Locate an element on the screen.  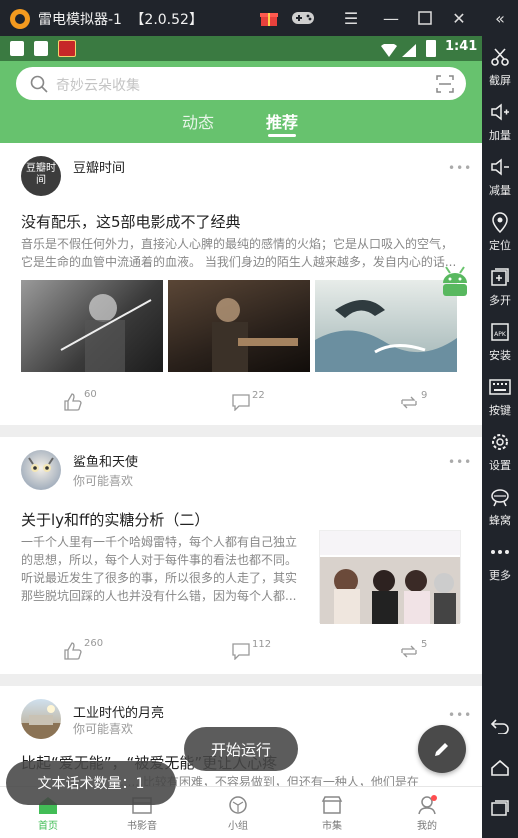
sidebar-label: 安装 is located at coordinates (500, 355).